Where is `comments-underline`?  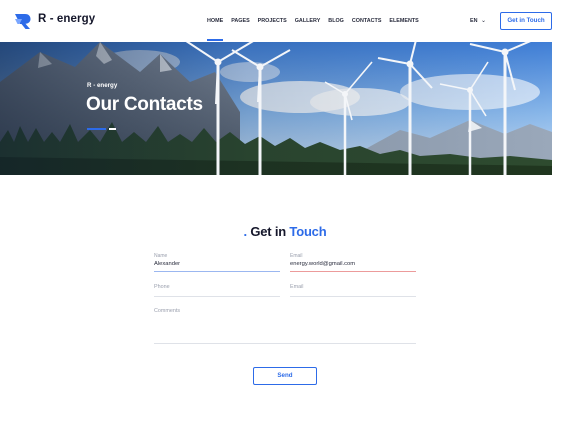 comments-underline is located at coordinates (285, 343).